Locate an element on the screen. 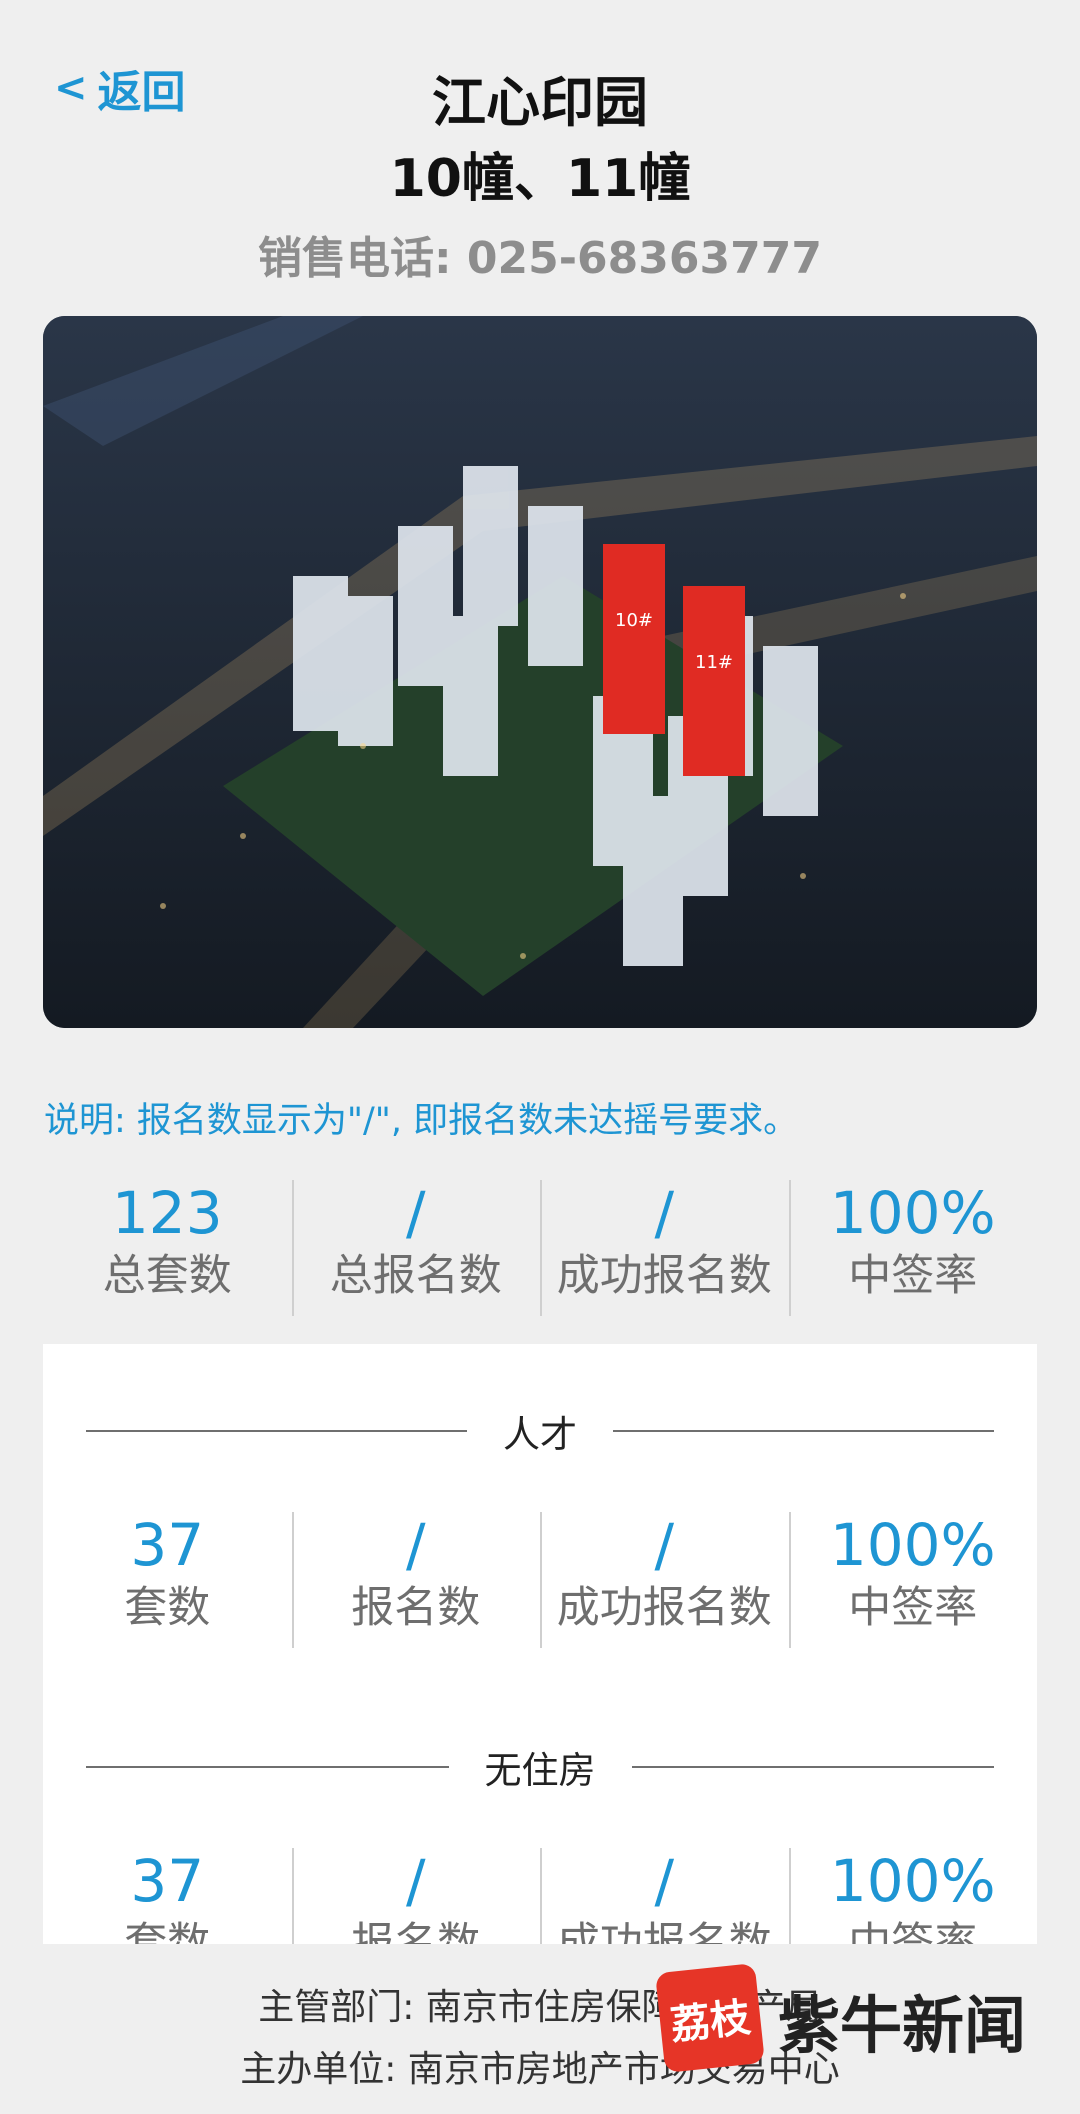  summary-stats: 123 总套数 / 总报名数 / 成功报名数 100% 中签率 is located at coordinates (540, 1247).